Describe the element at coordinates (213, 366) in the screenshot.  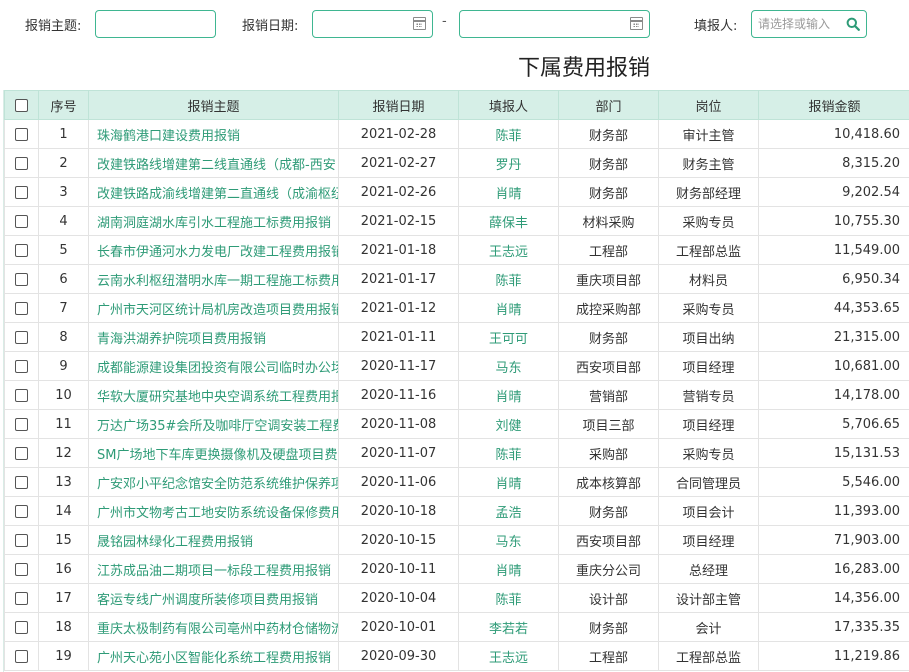
I see `expense-subject-link: 成都能源建设集团投资有限公司临时办公场所` at that location.